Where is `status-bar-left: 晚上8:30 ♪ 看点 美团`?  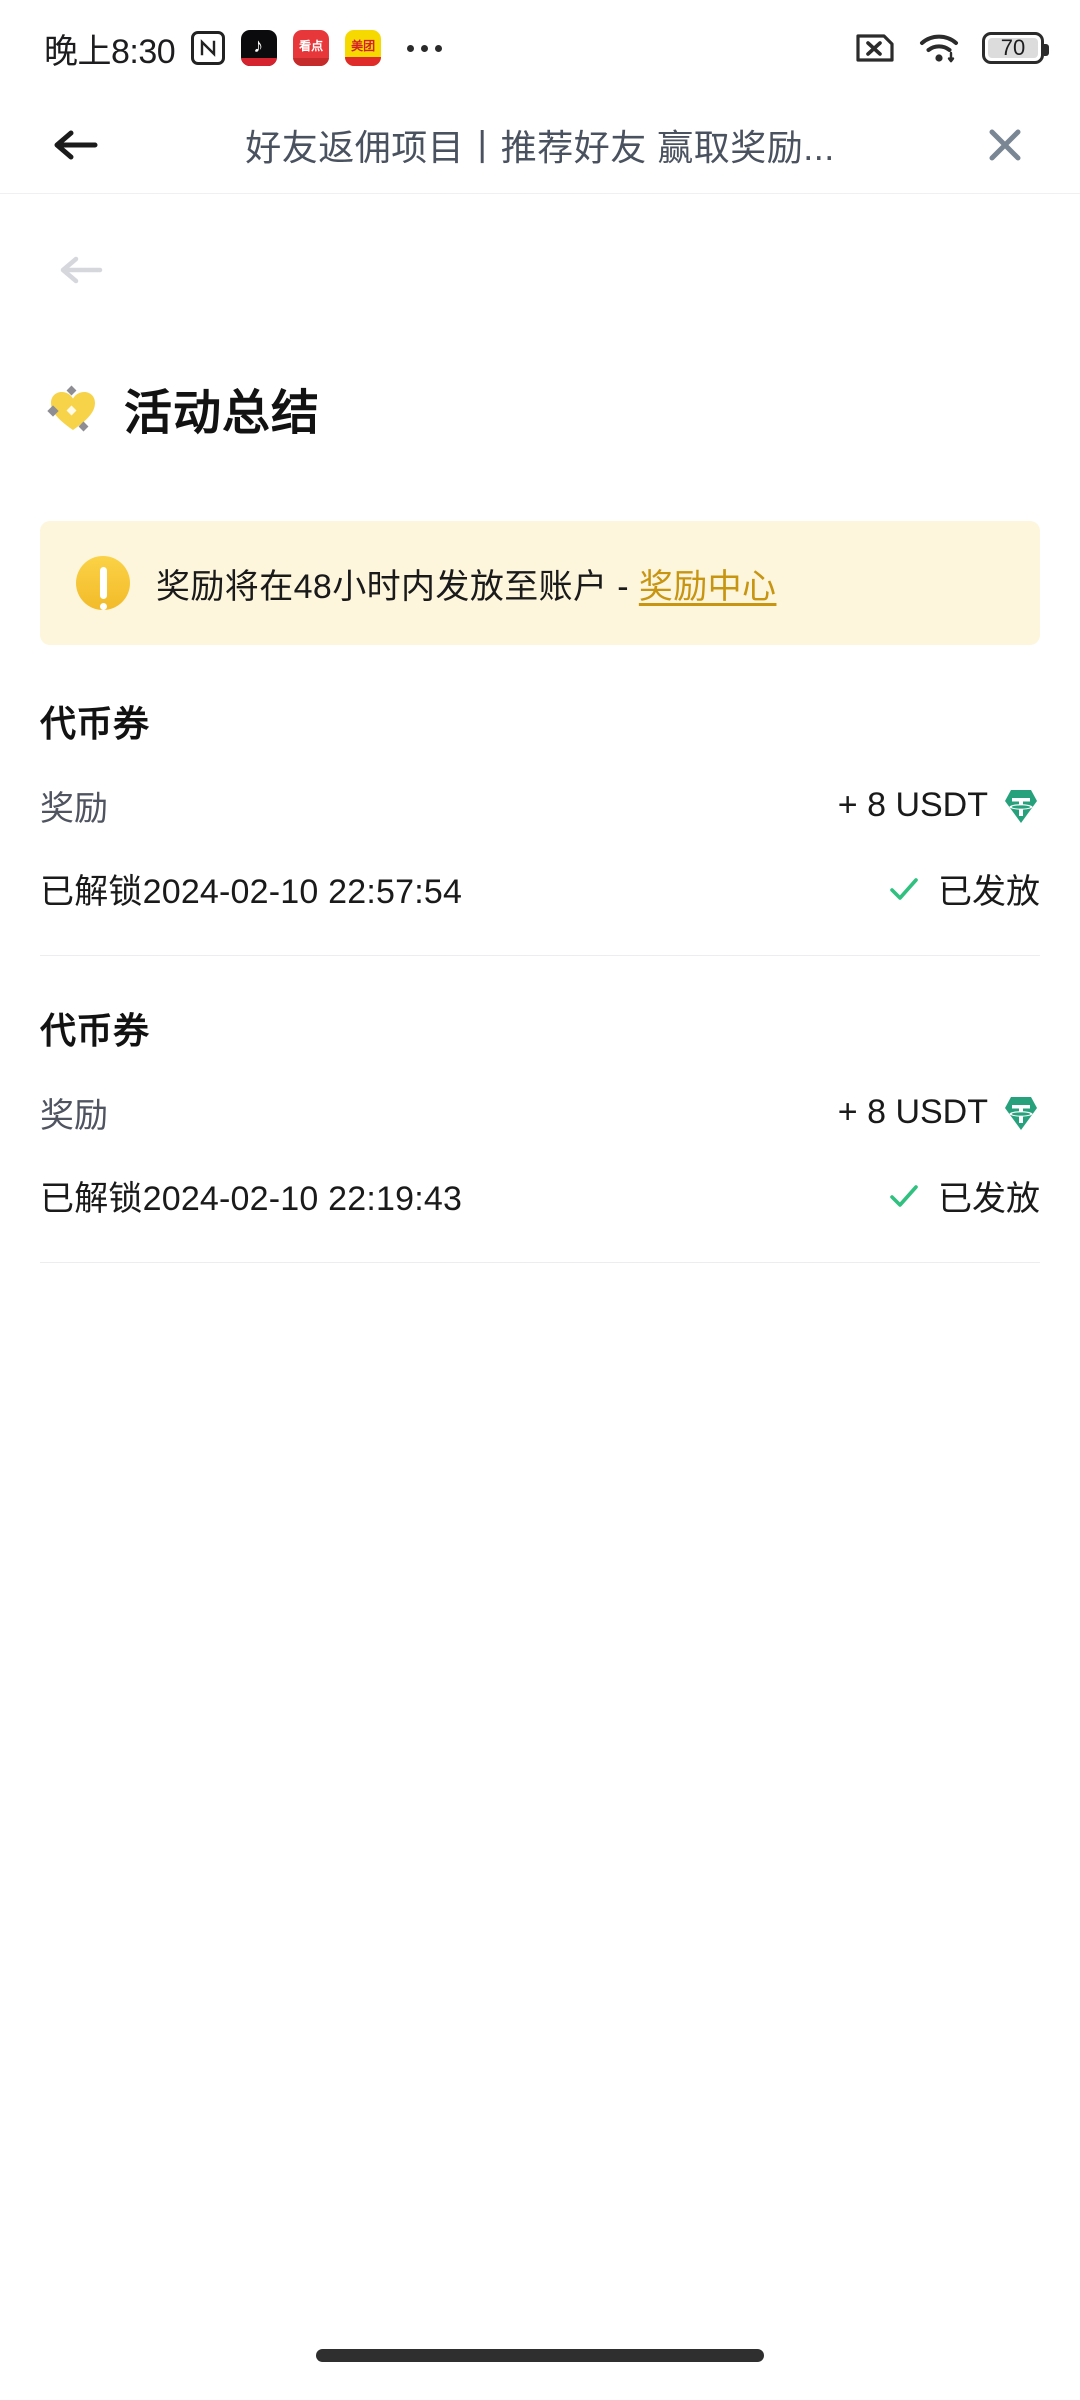 status-bar-left: 晚上8:30 ♪ 看点 美团 is located at coordinates (243, 48).